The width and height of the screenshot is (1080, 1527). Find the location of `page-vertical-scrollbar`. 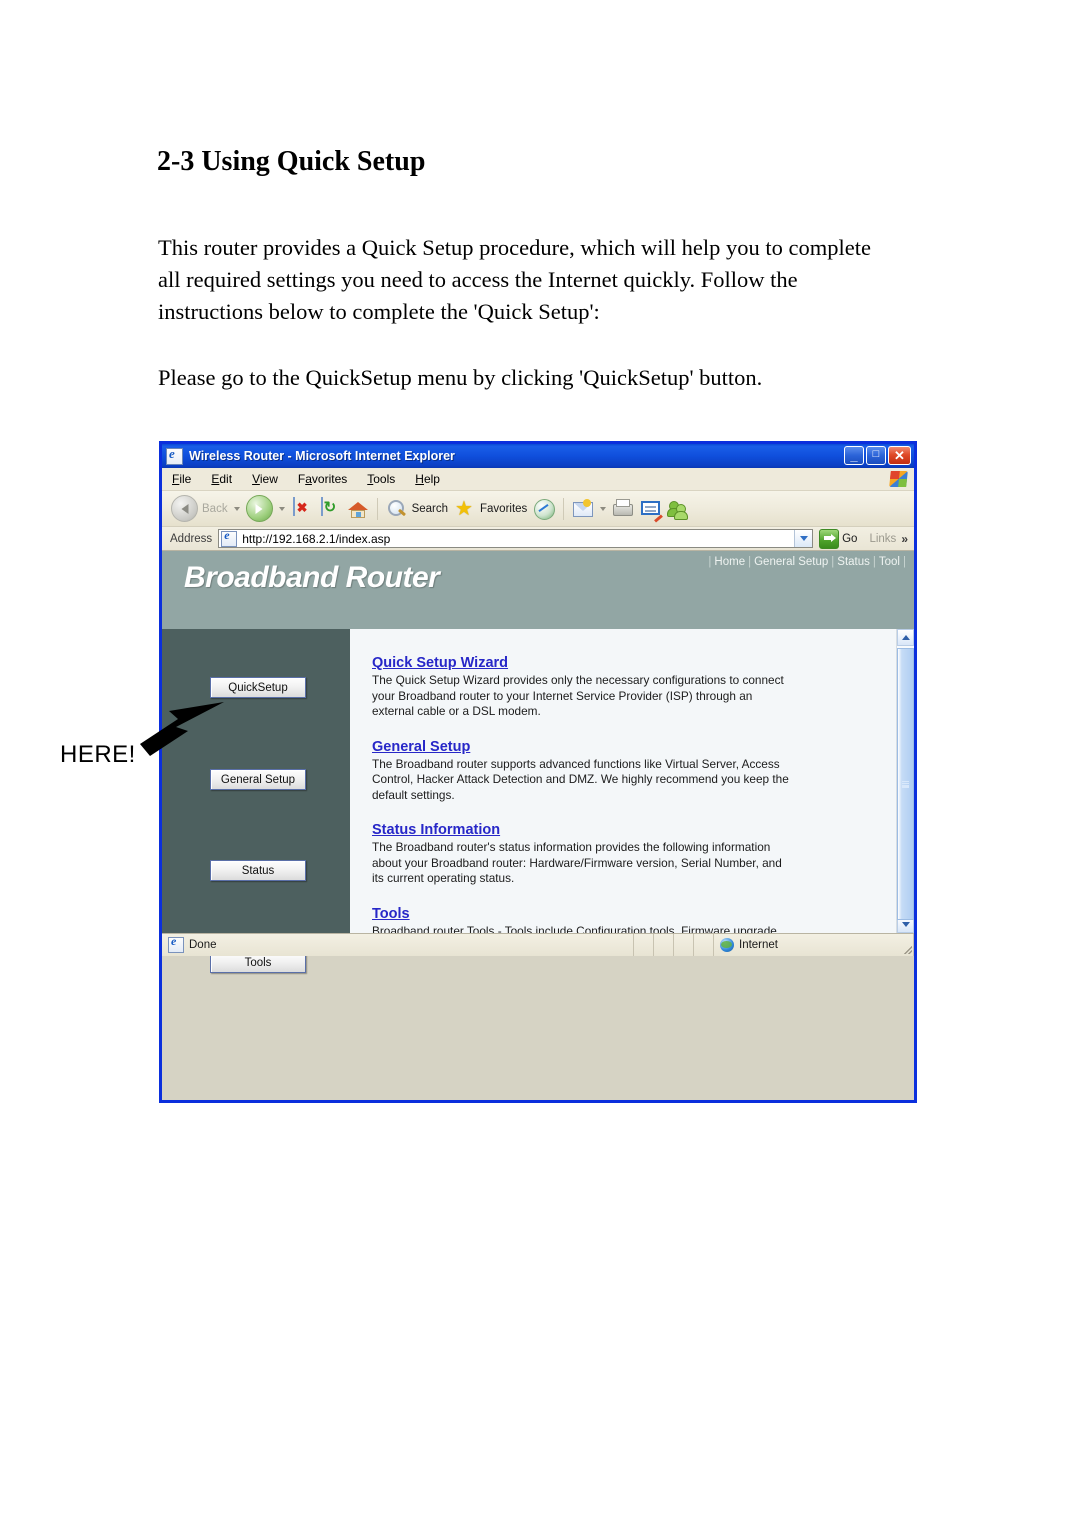

page-vertical-scrollbar is located at coordinates (905, 781).